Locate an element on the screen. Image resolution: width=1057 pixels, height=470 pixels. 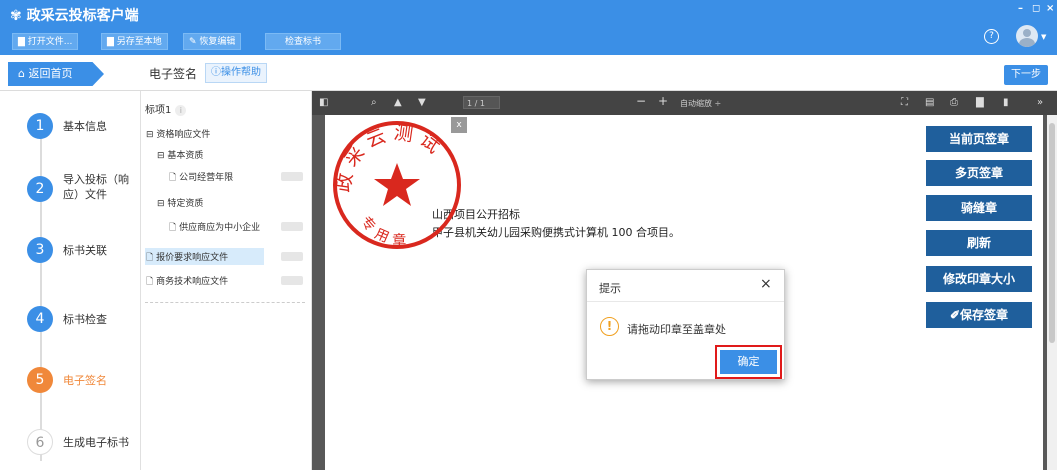
flower-logo-icon: ✾ is located at coordinates (16, 16).